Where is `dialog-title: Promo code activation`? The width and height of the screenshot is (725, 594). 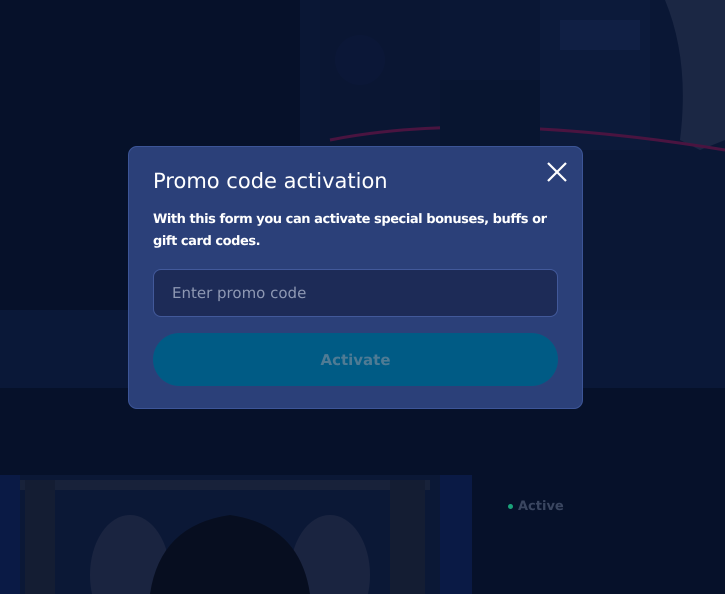
dialog-title: Promo code activation is located at coordinates (271, 181).